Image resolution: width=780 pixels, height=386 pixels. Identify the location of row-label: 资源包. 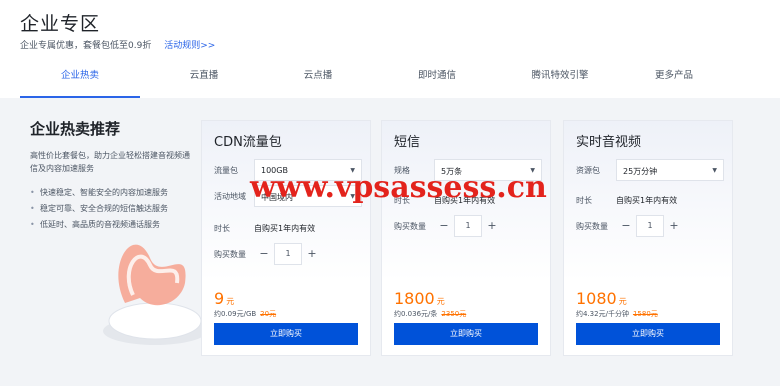
(588, 170).